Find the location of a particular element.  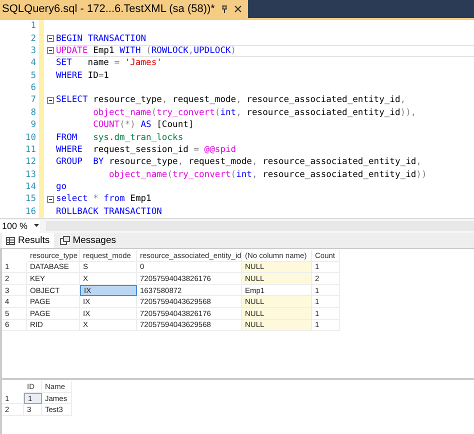

line-number: 3 is located at coordinates (33, 51).